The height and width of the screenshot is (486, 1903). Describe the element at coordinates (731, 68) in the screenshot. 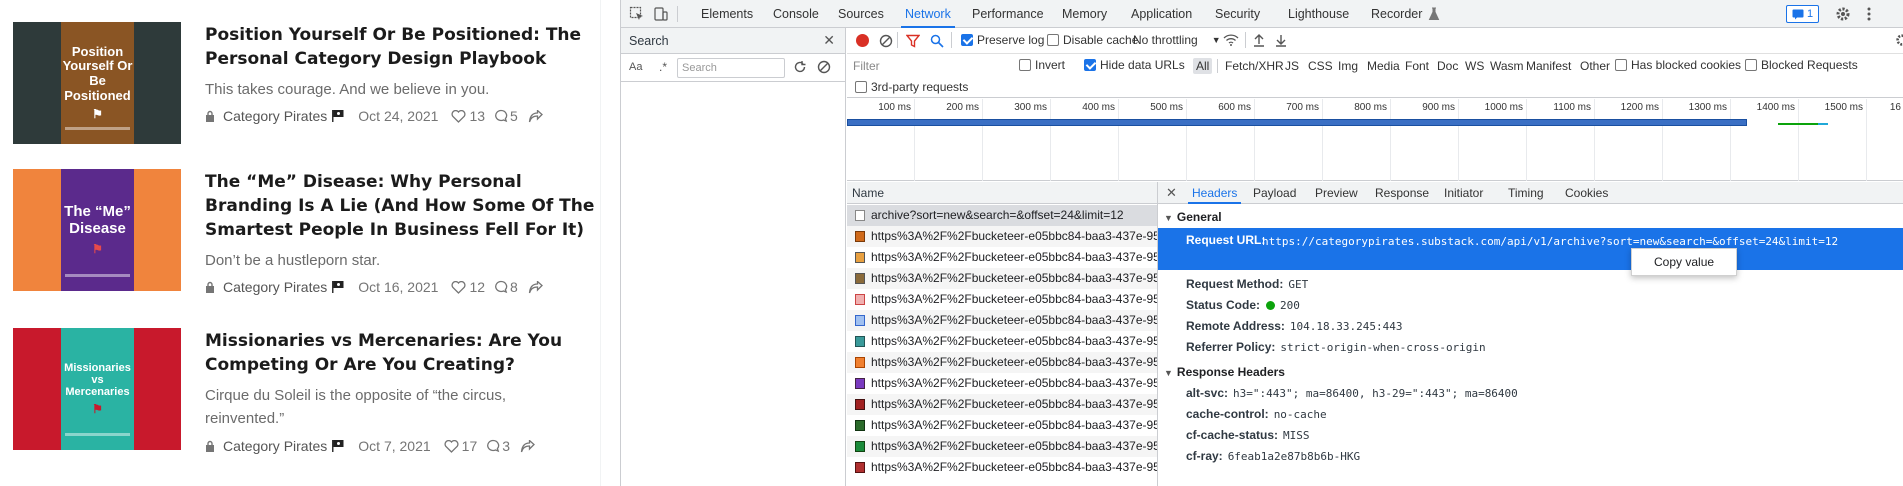

I see `search-input: Search` at that location.